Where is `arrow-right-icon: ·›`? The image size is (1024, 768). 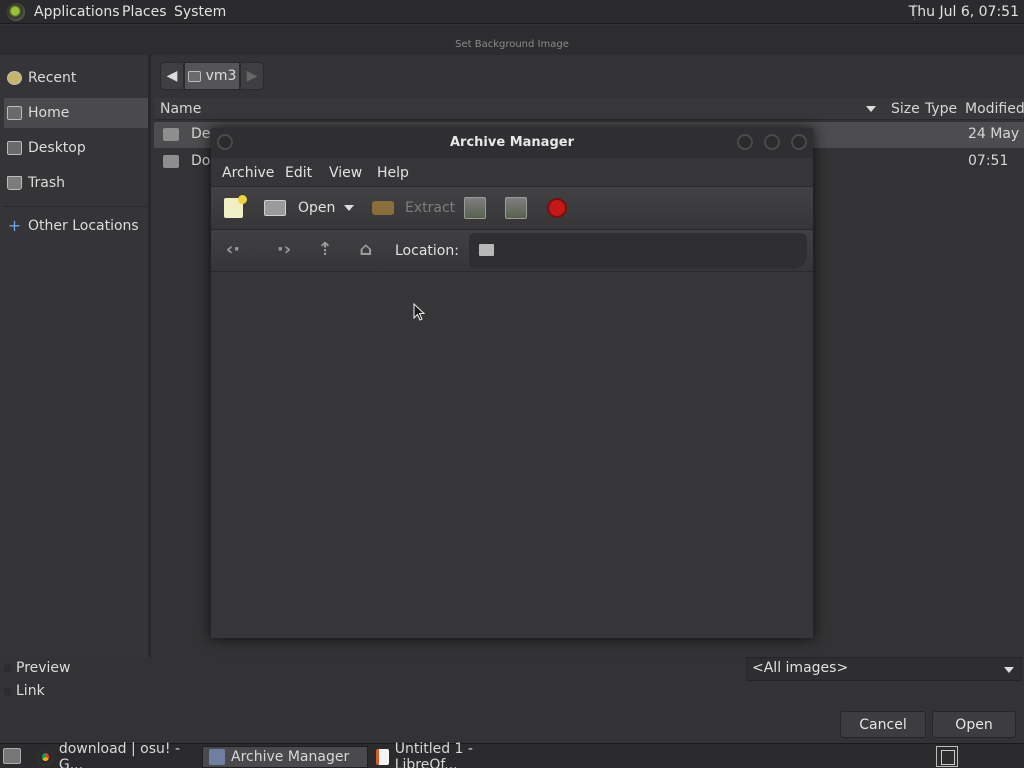
arrow-right-icon: ·› is located at coordinates (284, 250).